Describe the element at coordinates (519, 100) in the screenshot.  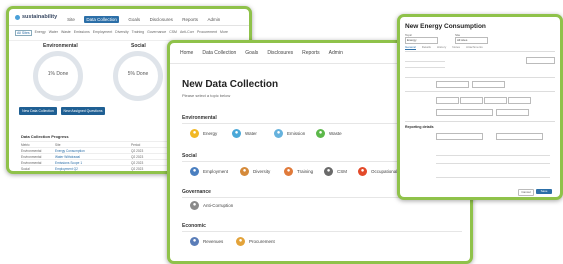
I see `total-input` at that location.